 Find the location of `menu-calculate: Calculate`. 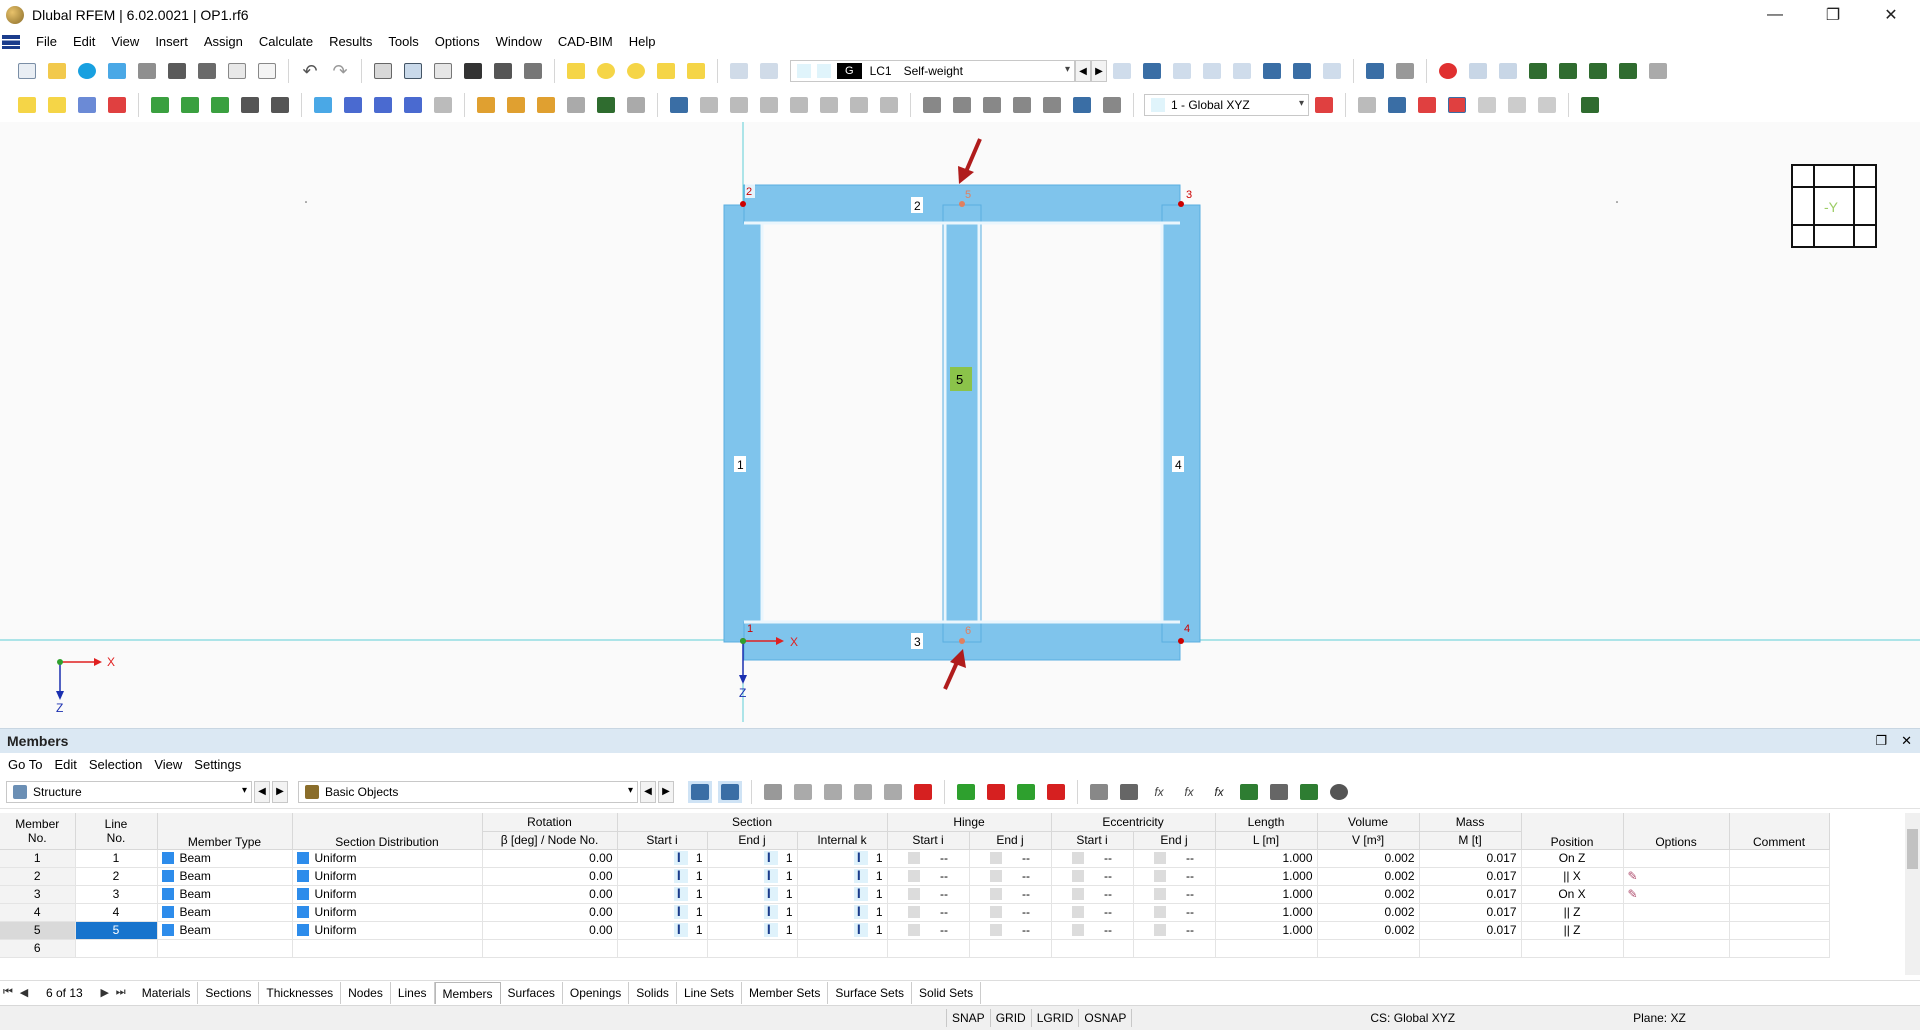

menu-calculate: Calculate is located at coordinates (286, 42).